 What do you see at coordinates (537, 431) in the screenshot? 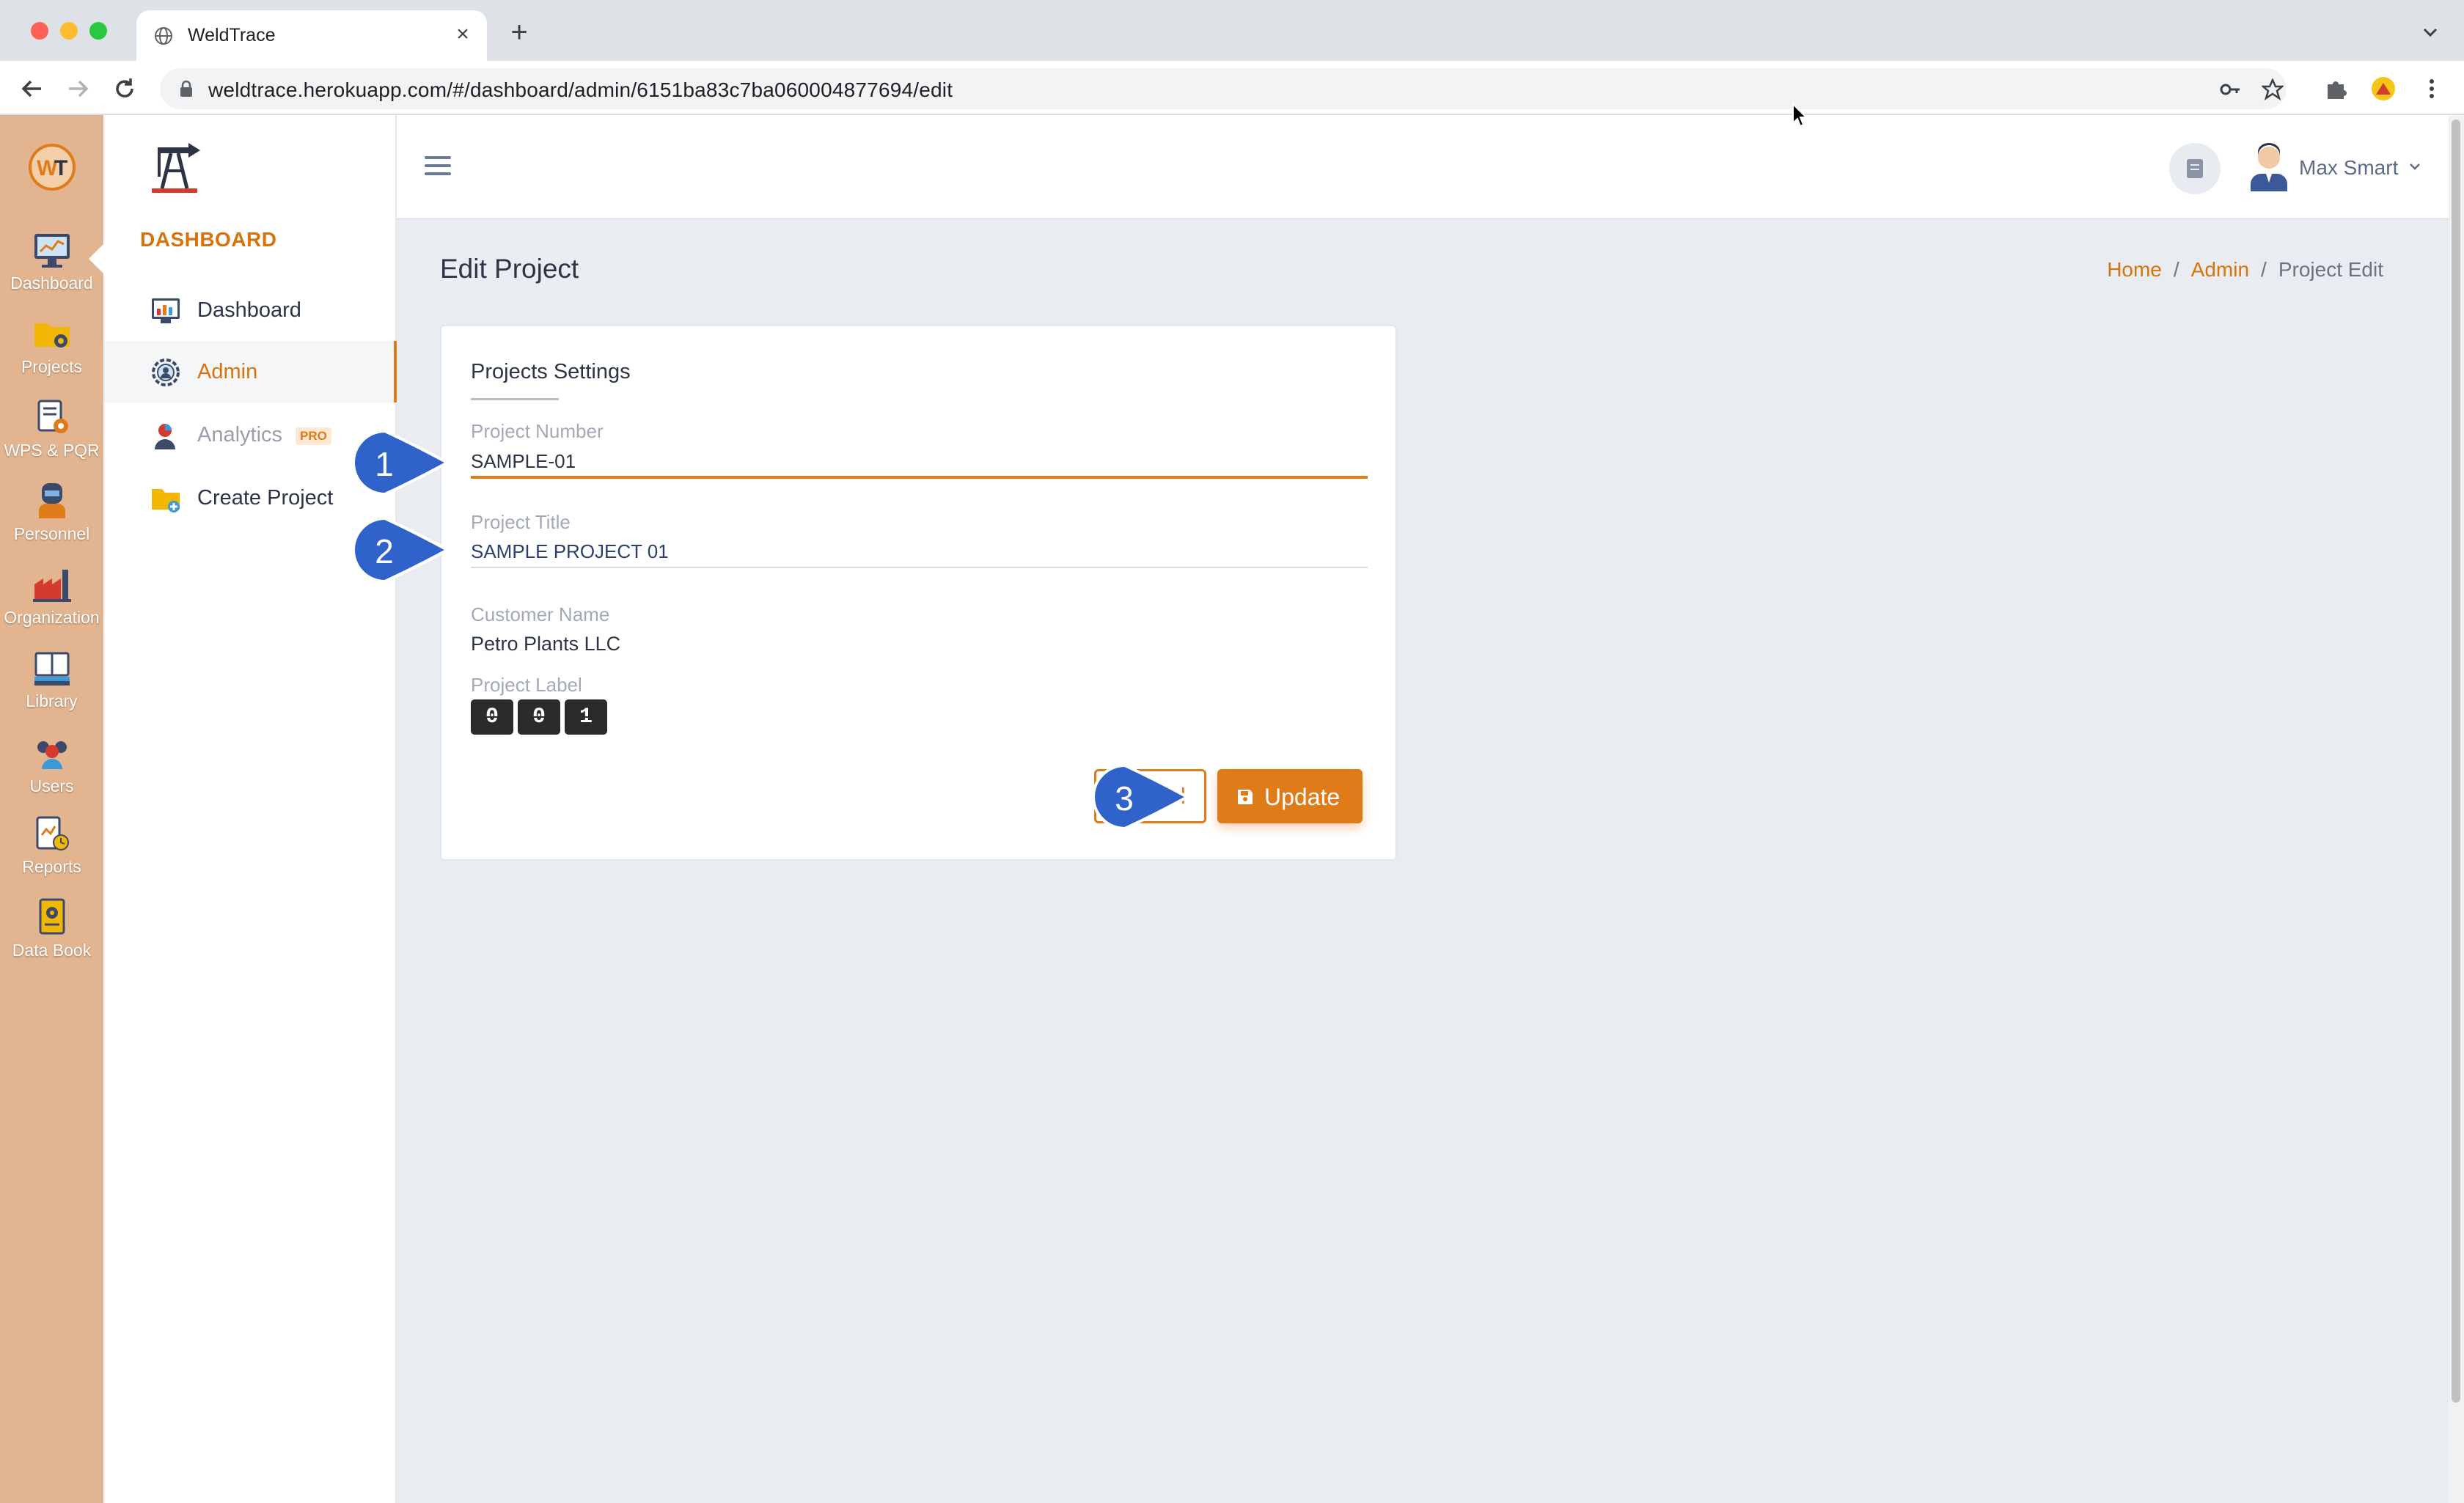
I see `project-number-label: Project Number` at bounding box center [537, 431].